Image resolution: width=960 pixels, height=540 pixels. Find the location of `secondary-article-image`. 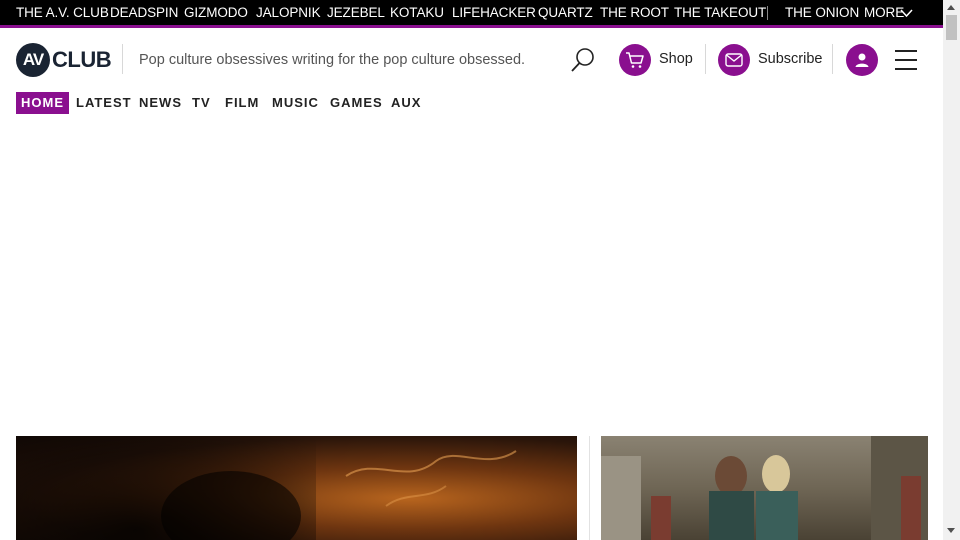

secondary-article-image is located at coordinates (764, 488).